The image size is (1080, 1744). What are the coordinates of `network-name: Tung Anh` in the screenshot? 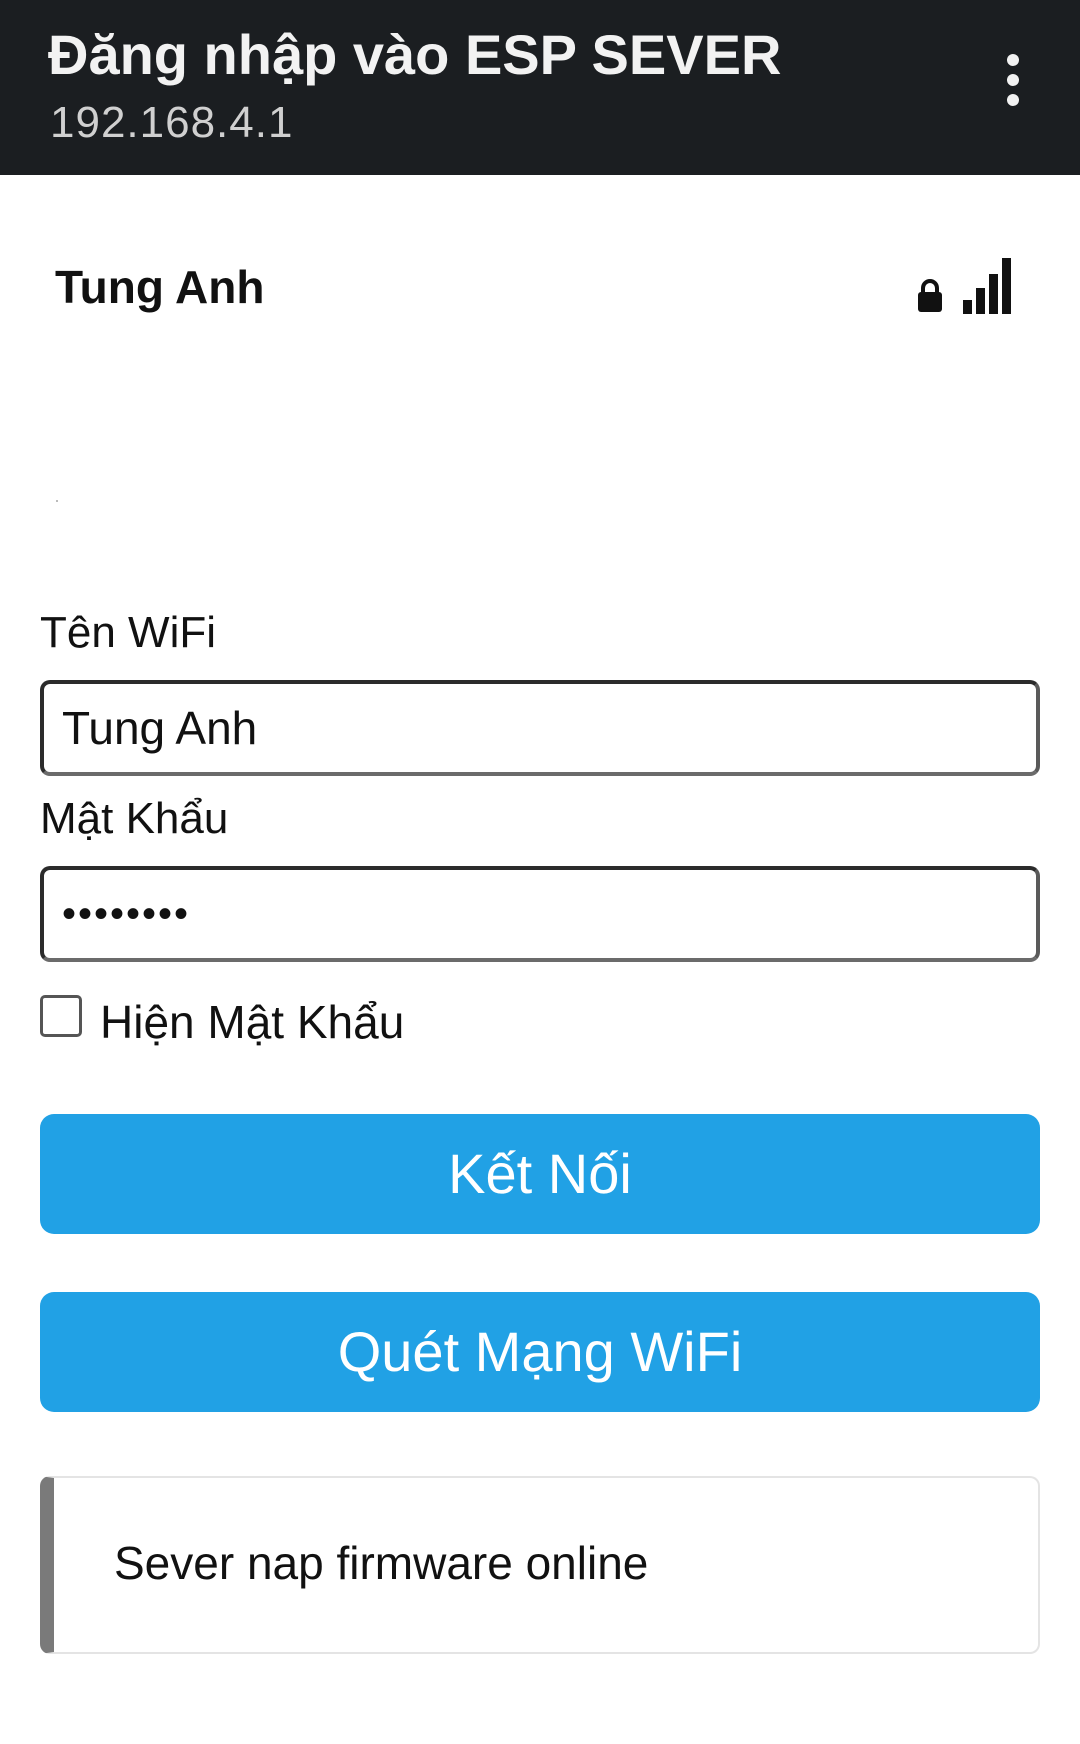 It's located at (160, 287).